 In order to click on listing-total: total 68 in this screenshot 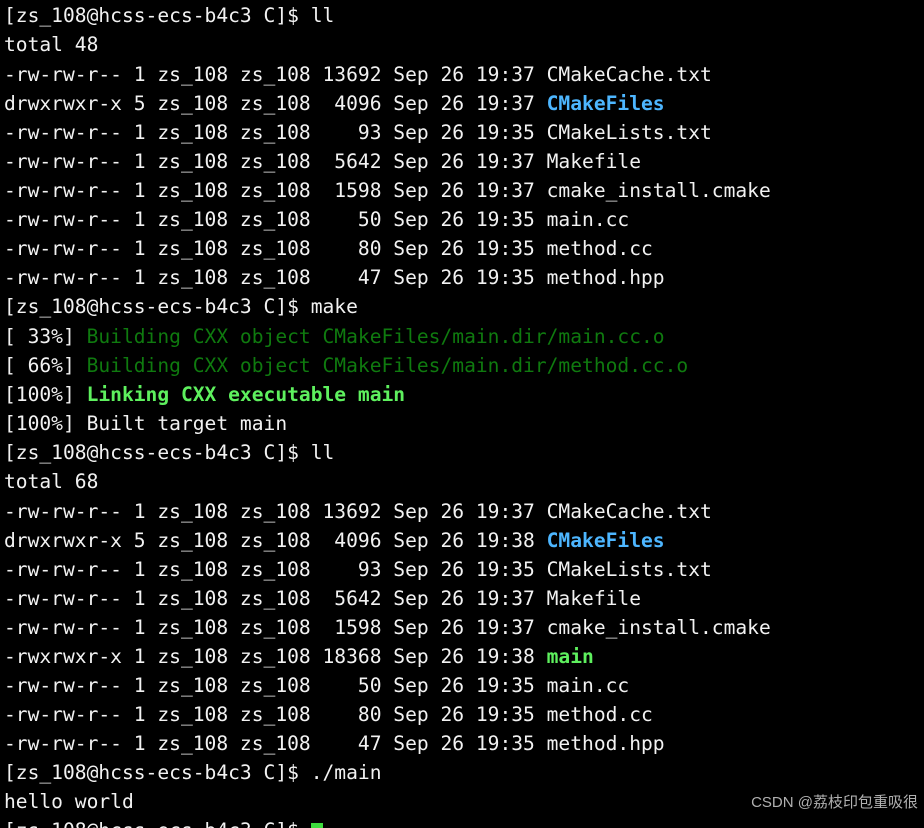, I will do `click(464, 481)`.